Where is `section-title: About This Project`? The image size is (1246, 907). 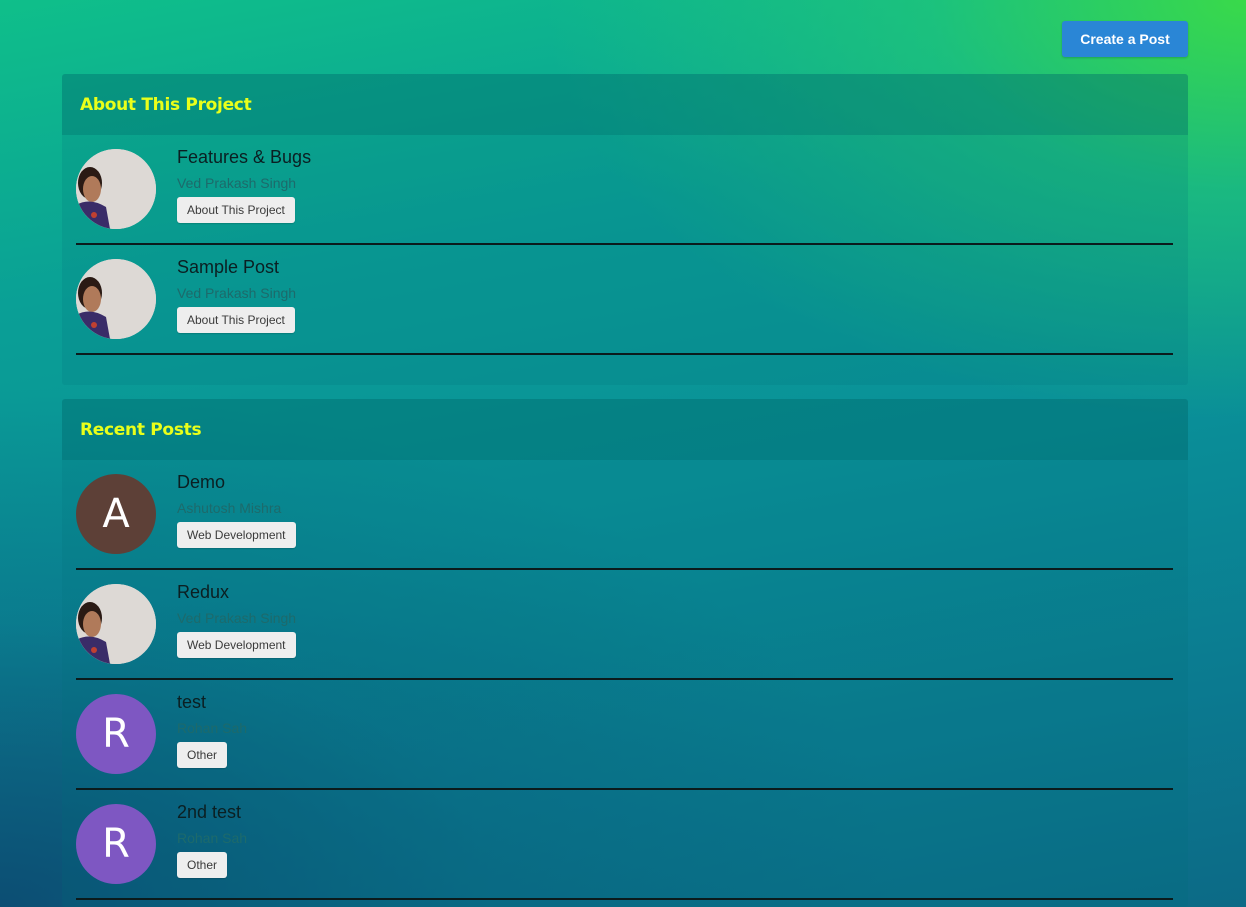
section-title: About This Project is located at coordinates (166, 104).